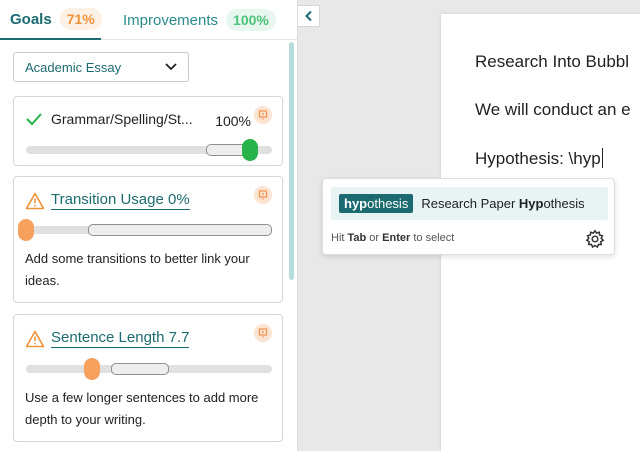  Describe the element at coordinates (388, 203) in the screenshot. I see `shortcut-rest: othesis` at that location.